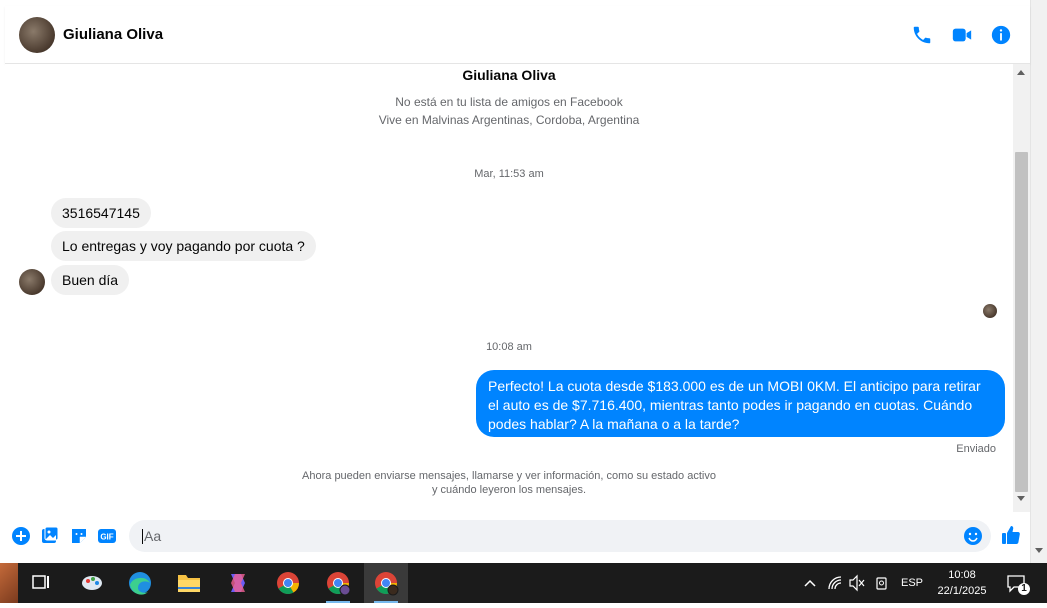 The image size is (1047, 608). Describe the element at coordinates (79, 536) in the screenshot. I see `sticker-icon` at that location.